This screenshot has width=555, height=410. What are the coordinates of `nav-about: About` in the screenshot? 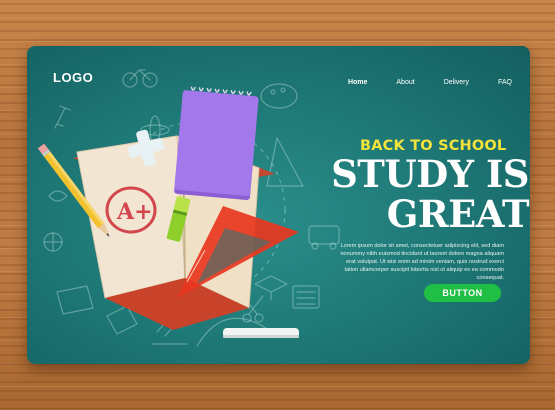 It's located at (405, 82).